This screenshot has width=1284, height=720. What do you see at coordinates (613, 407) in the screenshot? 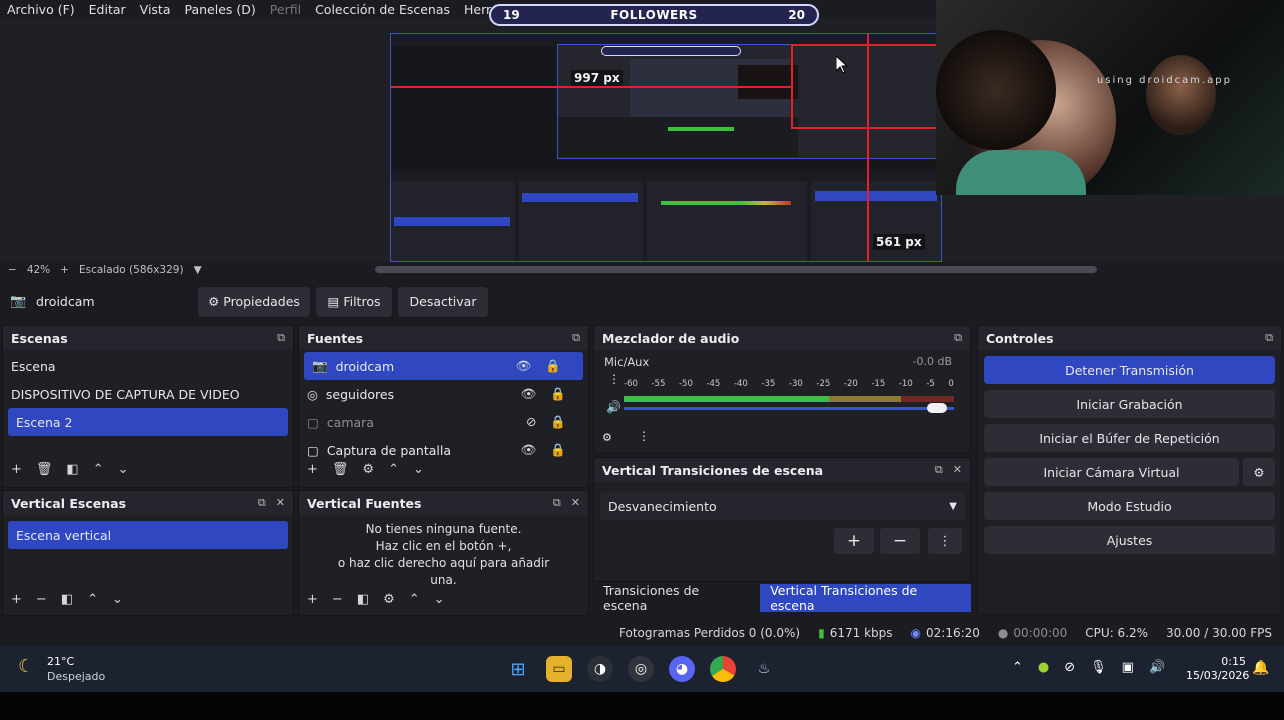
I see `speaker-icon: 🔊` at bounding box center [613, 407].